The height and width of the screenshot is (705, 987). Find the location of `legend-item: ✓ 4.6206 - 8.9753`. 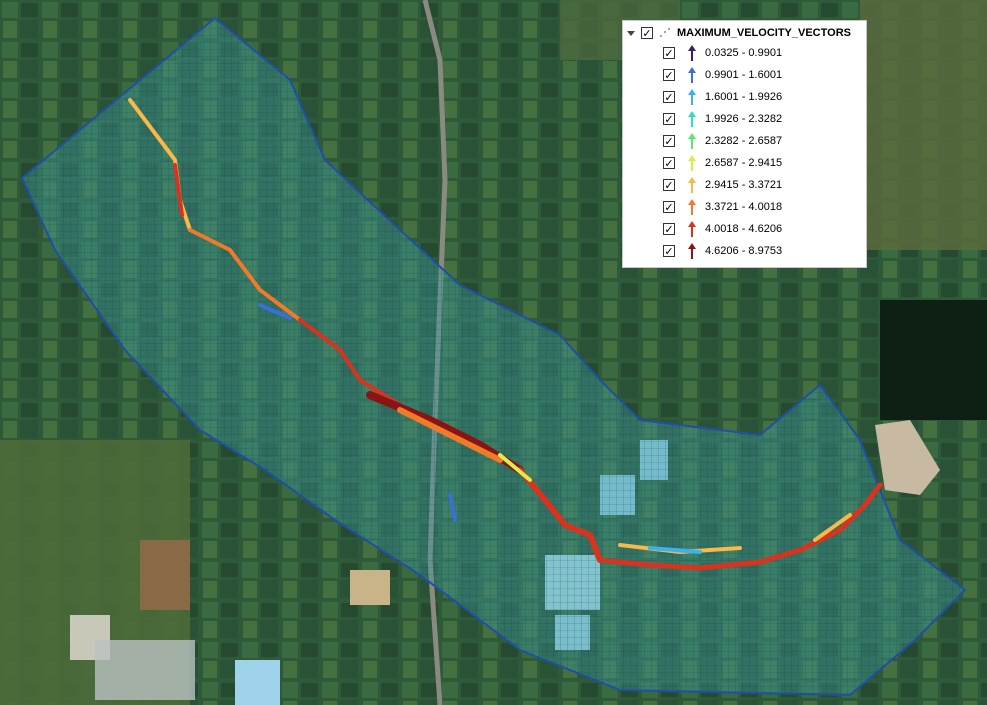

legend-item: ✓ 4.6206 - 8.9753 is located at coordinates (722, 251).